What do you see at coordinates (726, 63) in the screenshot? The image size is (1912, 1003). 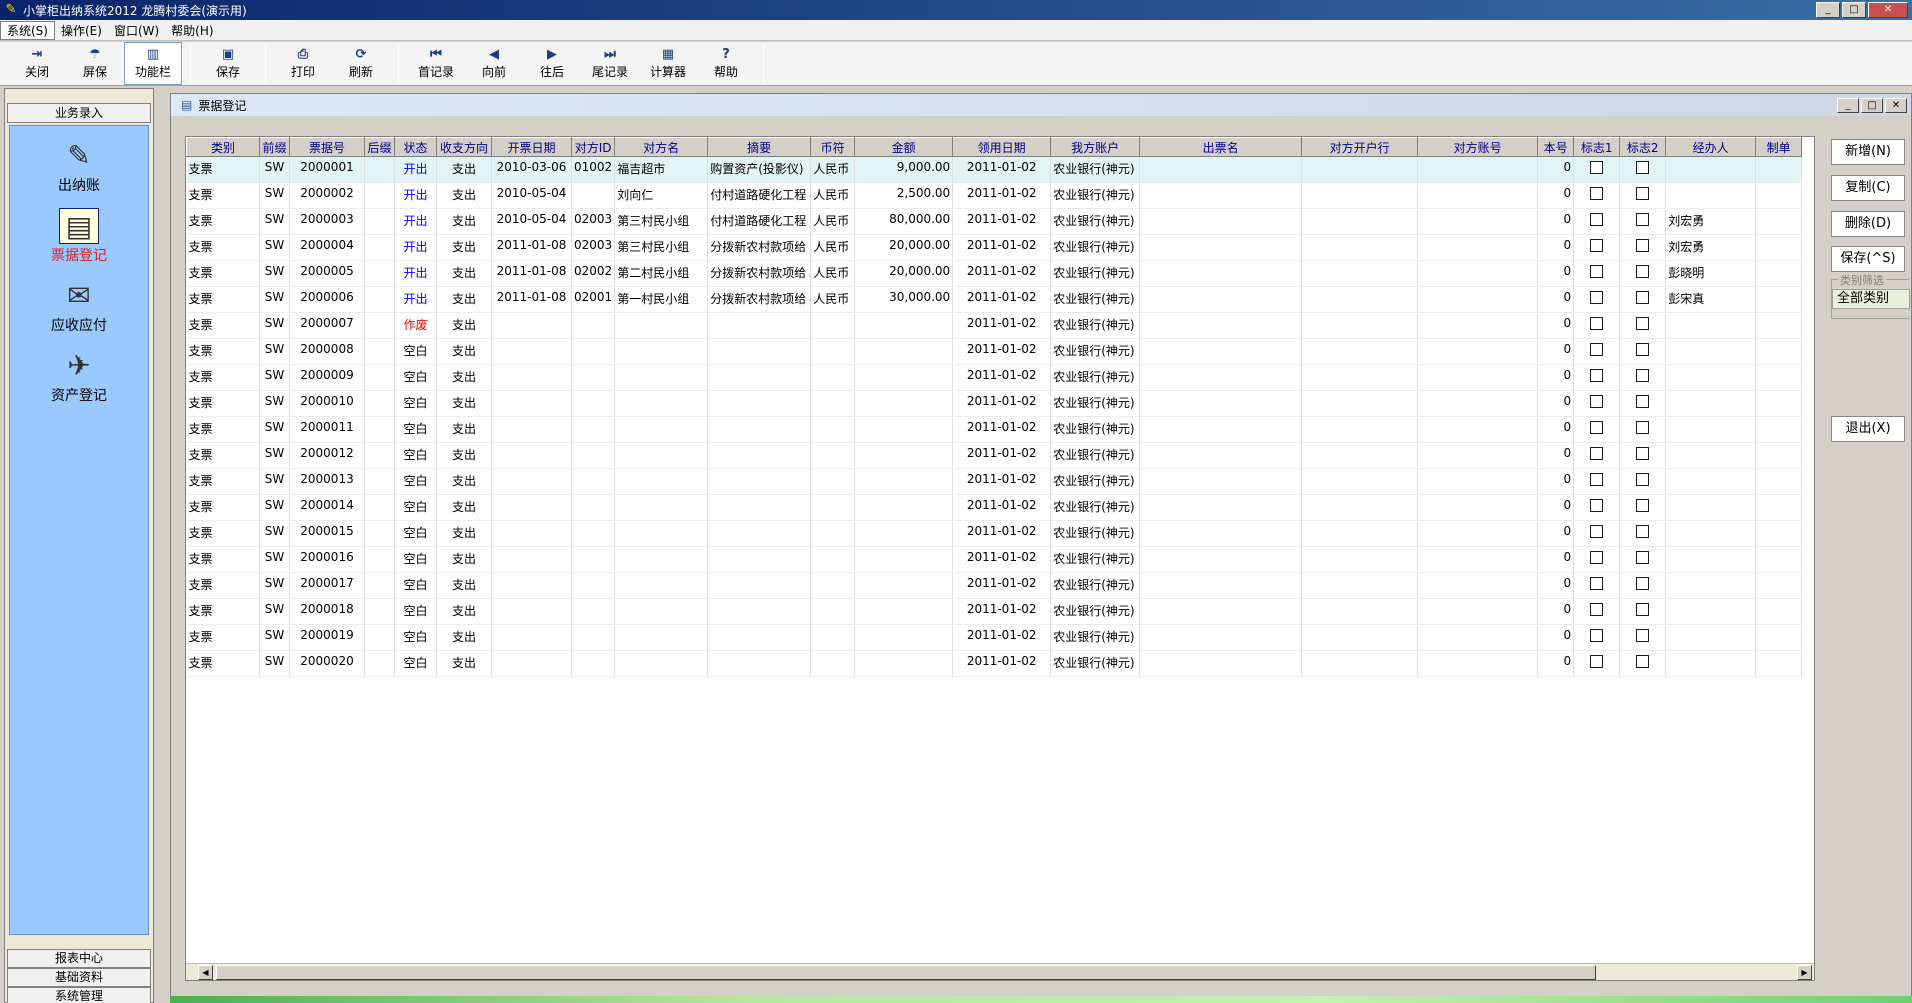 I see `help-button: ? 帮助` at bounding box center [726, 63].